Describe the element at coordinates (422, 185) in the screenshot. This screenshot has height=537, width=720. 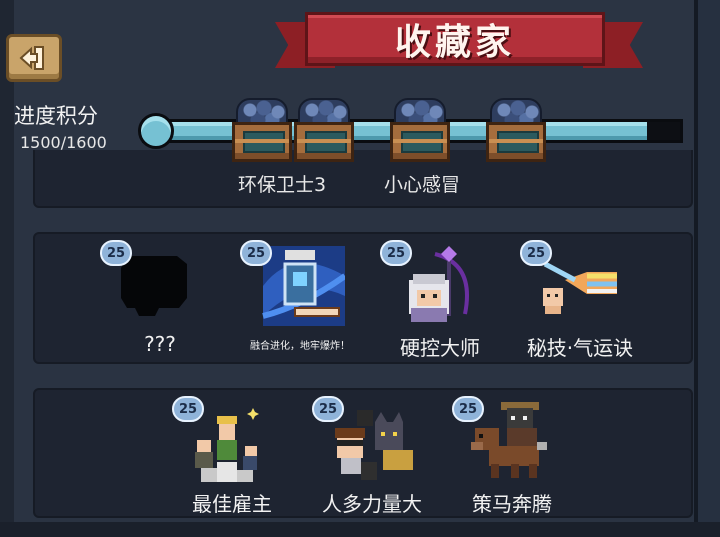
I see `achievement-name: 小心感冒` at that location.